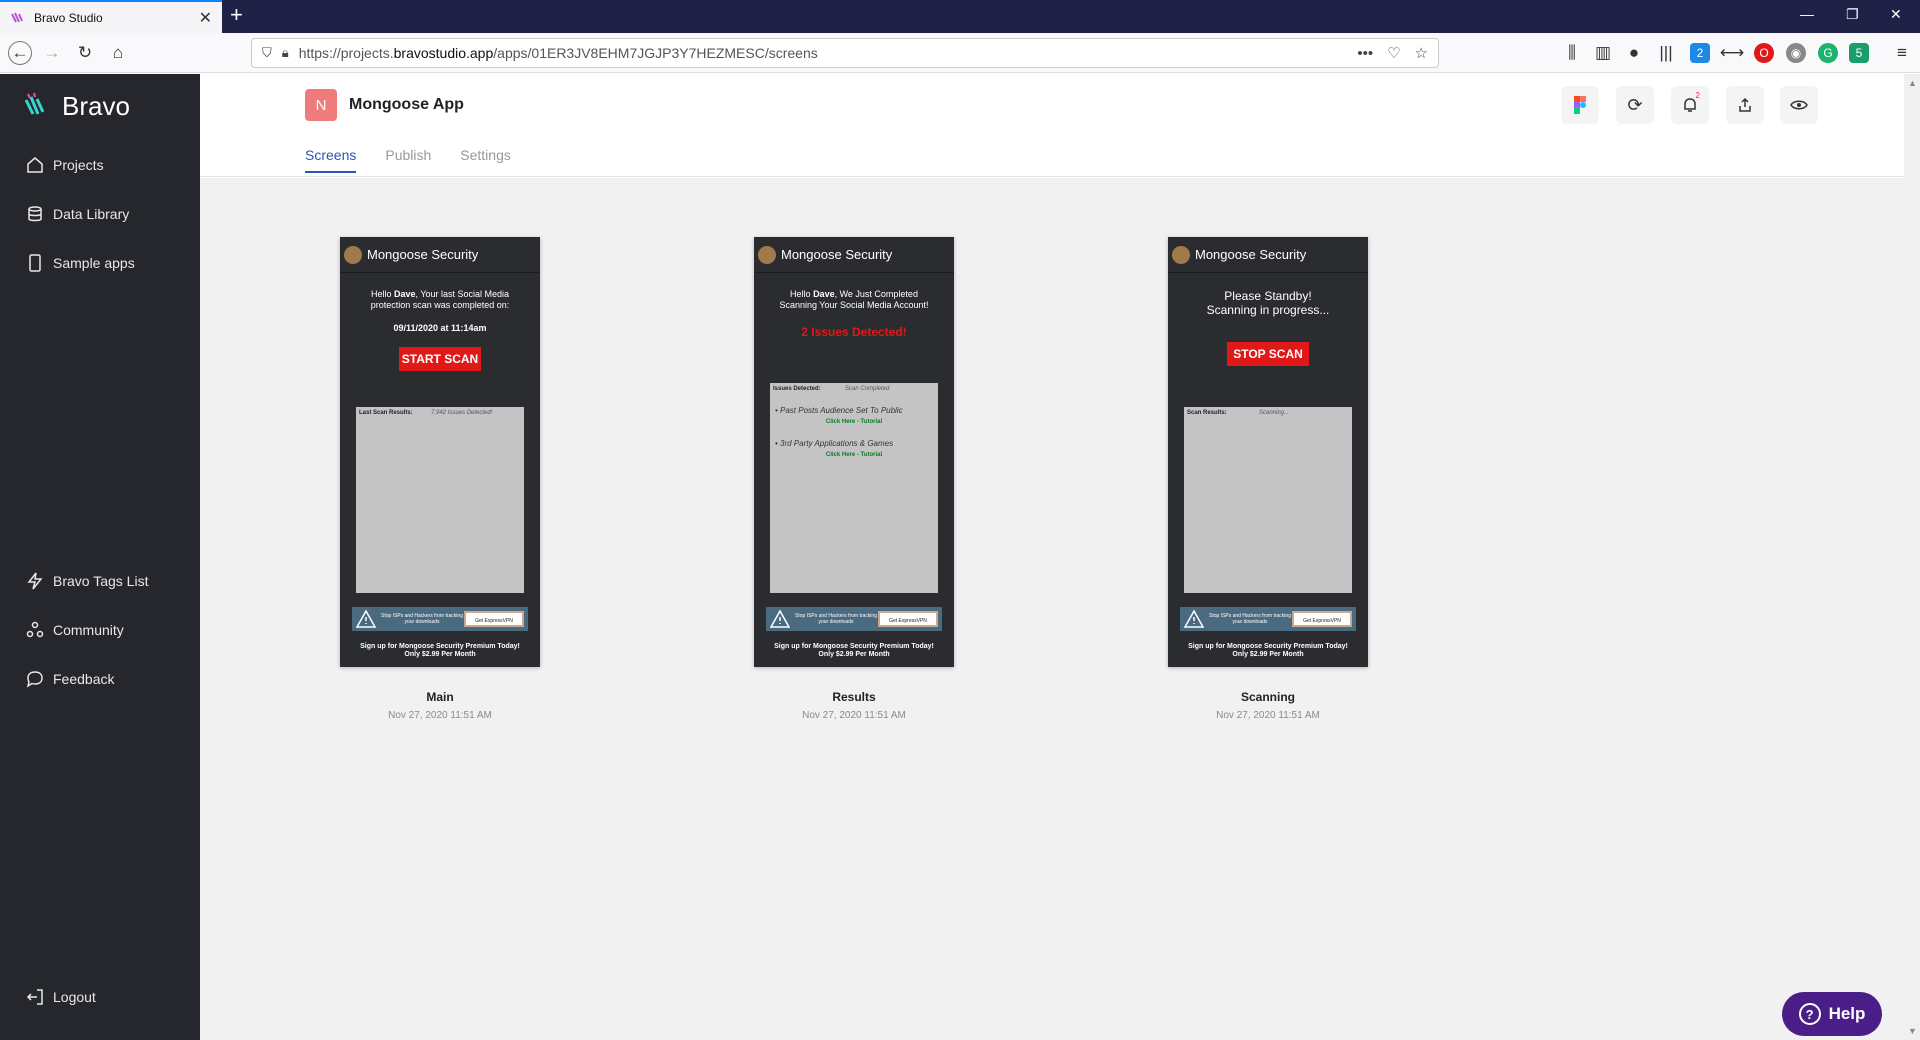  Describe the element at coordinates (839, 410) in the screenshot. I see `thumb-issue-item: • Past Posts Audience Set To Public` at that location.